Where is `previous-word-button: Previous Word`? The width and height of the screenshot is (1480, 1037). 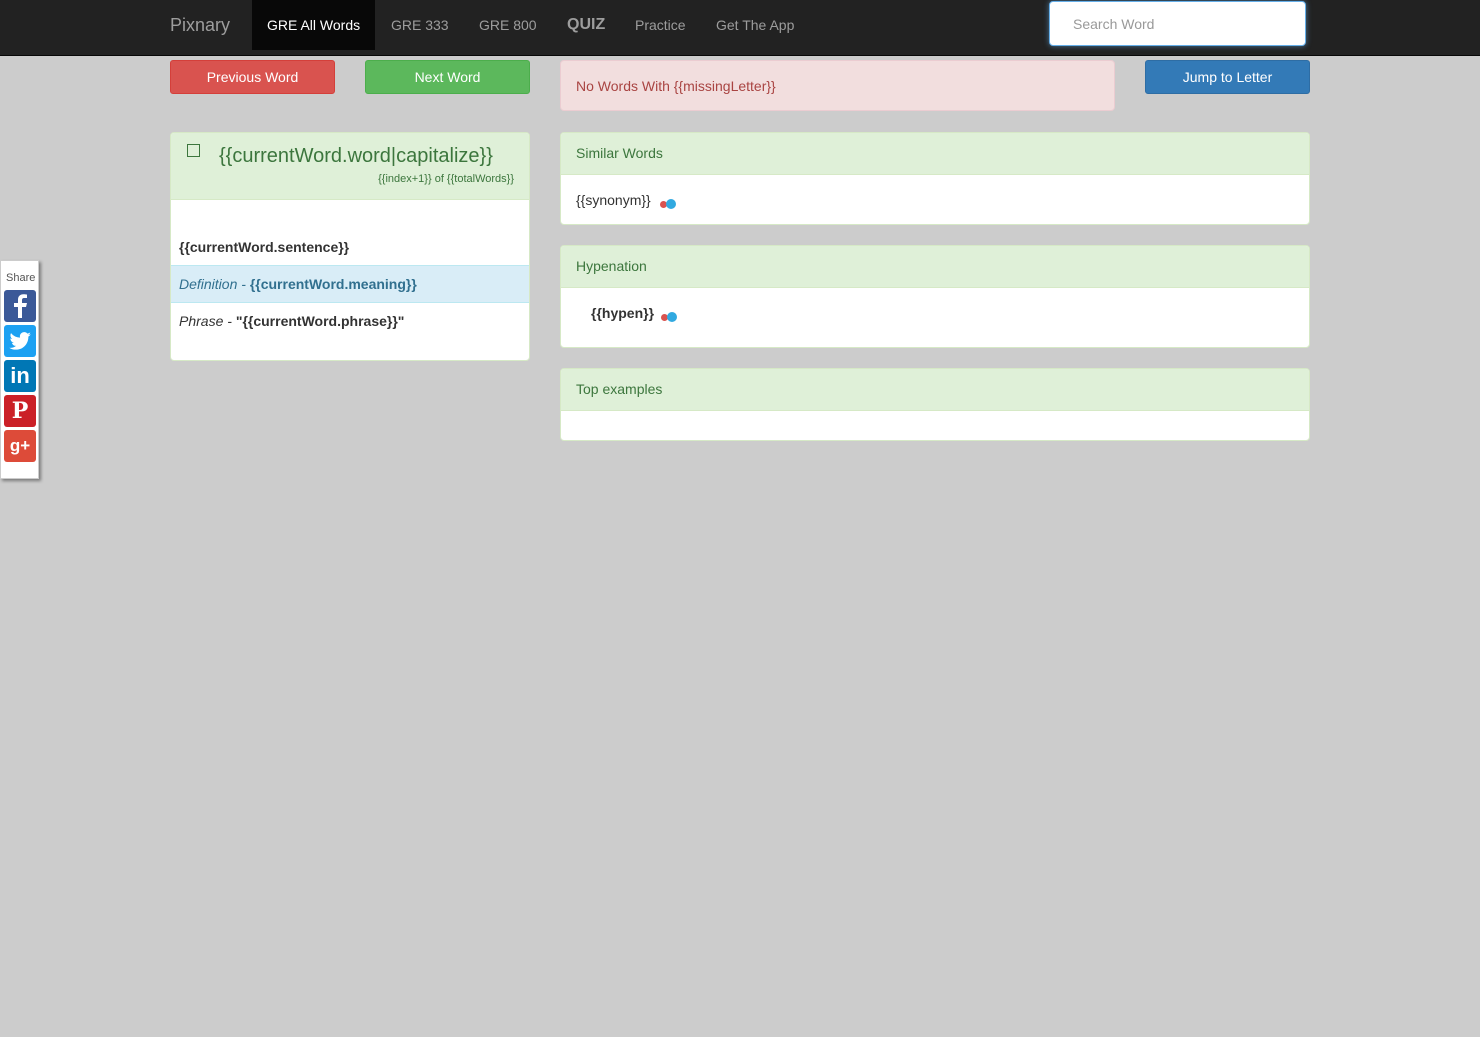 previous-word-button: Previous Word is located at coordinates (252, 77).